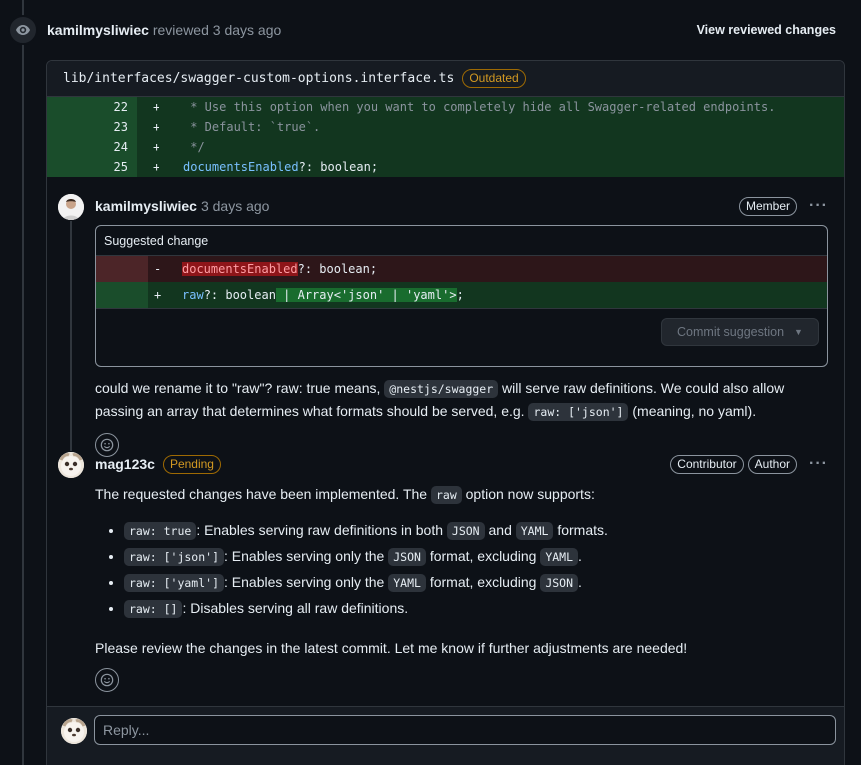 This screenshot has width=861, height=765. I want to click on diff-line: 23 + * Default: `true`., so click(445, 127).